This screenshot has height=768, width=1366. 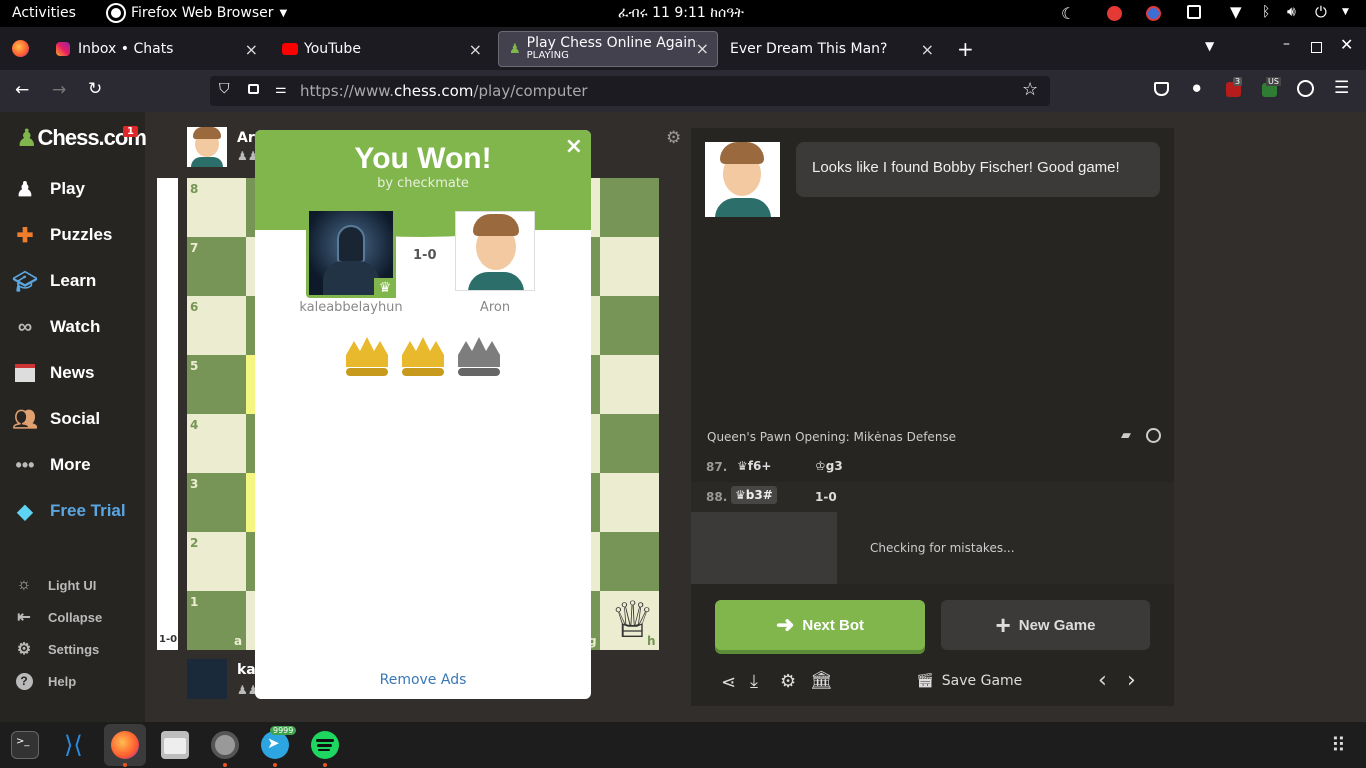 I want to click on sidebar-item-news: News, so click(x=53, y=373).